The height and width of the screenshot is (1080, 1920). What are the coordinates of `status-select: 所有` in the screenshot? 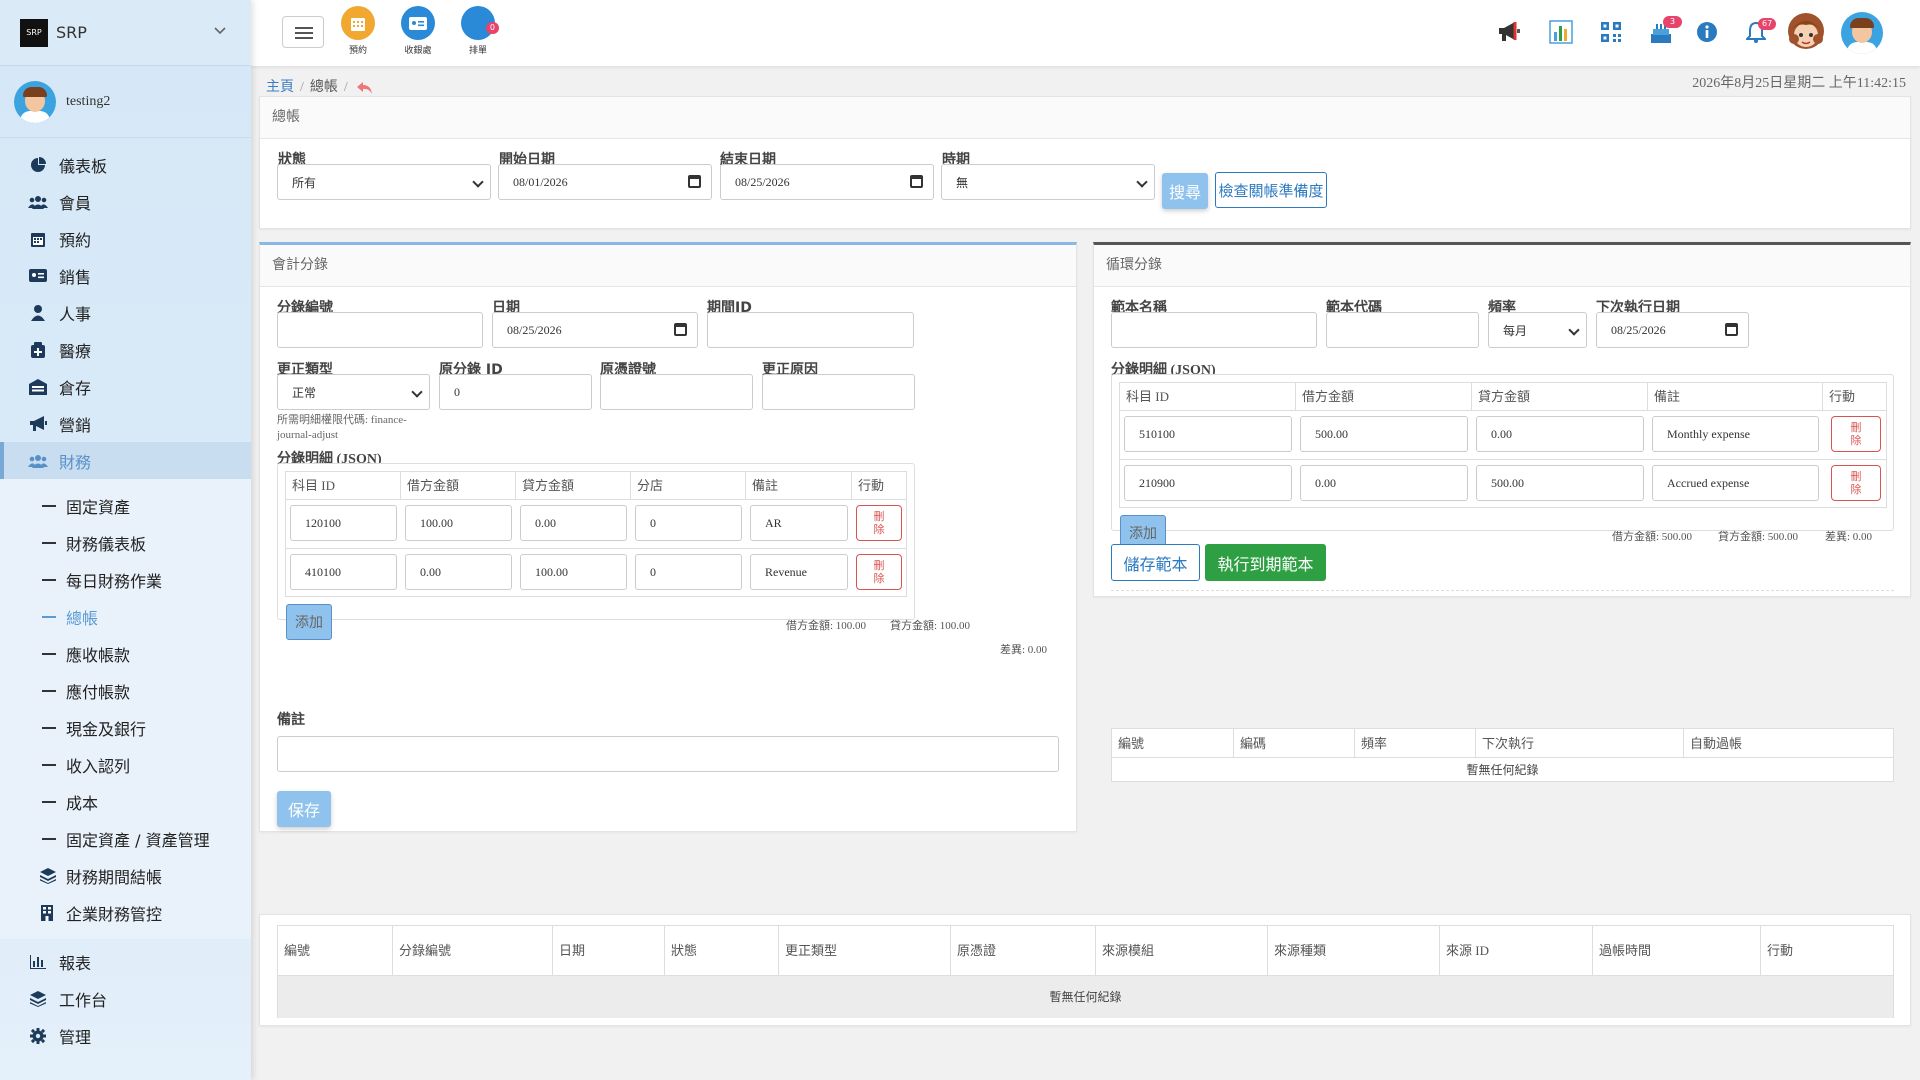 It's located at (384, 182).